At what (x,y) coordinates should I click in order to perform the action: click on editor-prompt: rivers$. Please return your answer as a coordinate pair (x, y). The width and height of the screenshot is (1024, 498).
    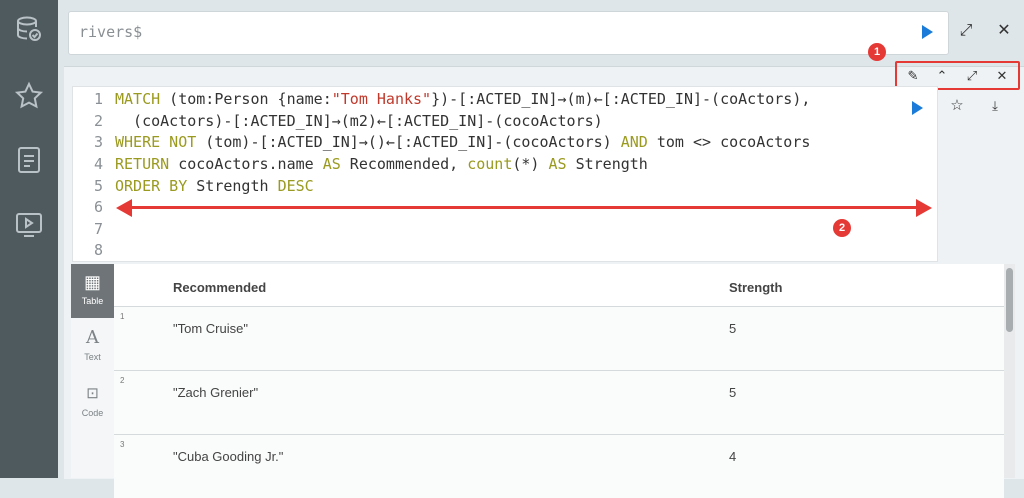
    Looking at the image, I should click on (110, 32).